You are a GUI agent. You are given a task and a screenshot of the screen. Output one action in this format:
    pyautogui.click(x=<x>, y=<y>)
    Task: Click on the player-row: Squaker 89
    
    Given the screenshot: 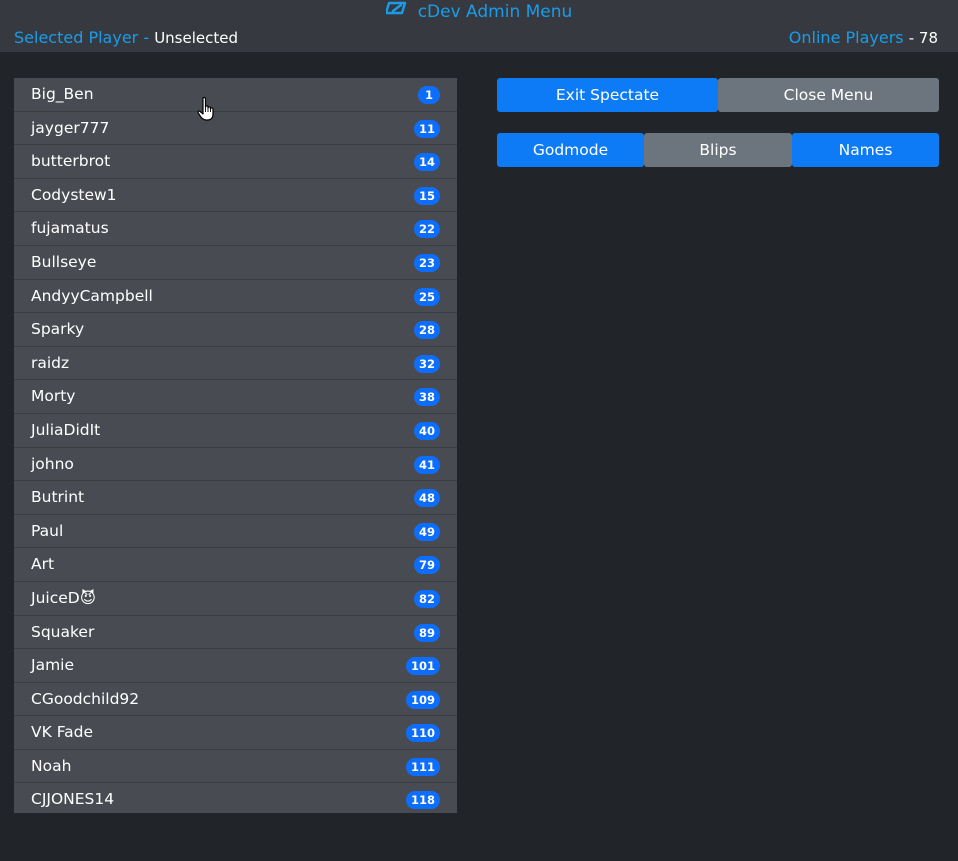 What is the action you would take?
    pyautogui.click(x=235, y=632)
    